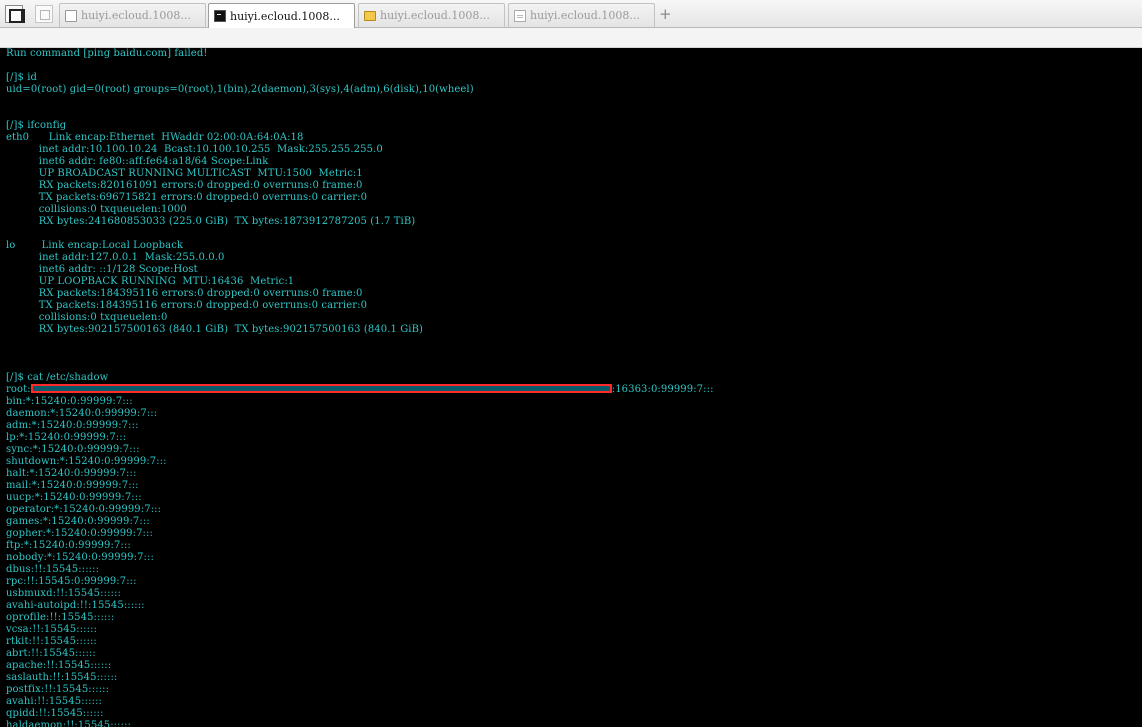 Image resolution: width=1142 pixels, height=727 pixels. Describe the element at coordinates (220, 16) in the screenshot. I see `terminal-icon` at that location.